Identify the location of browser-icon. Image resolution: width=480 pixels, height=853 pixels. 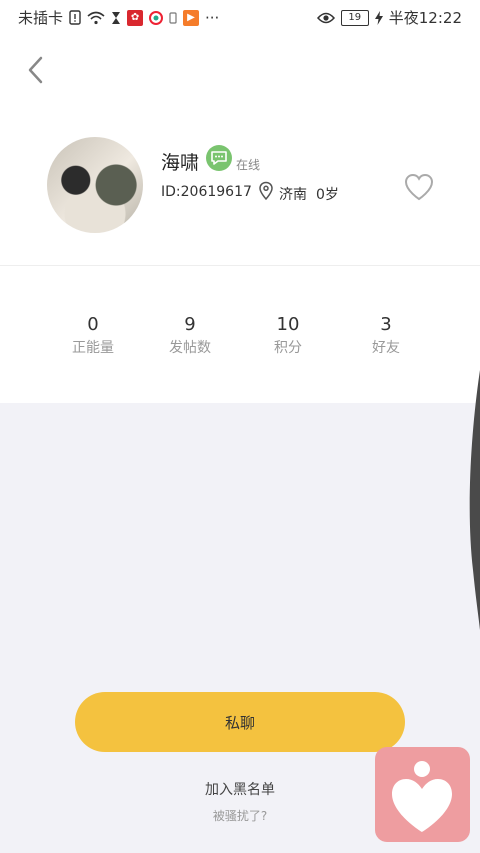
(156, 17).